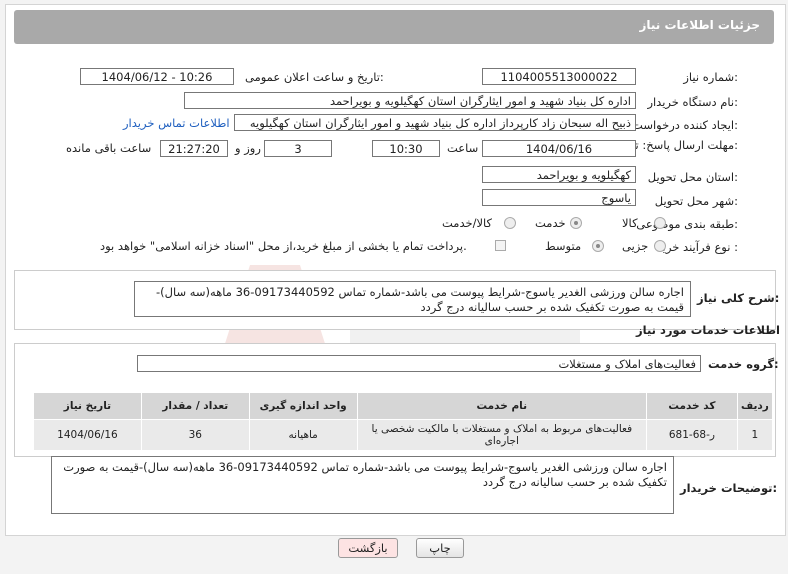 The image size is (788, 574). What do you see at coordinates (576, 223) in the screenshot?
I see `category-radio-service` at bounding box center [576, 223].